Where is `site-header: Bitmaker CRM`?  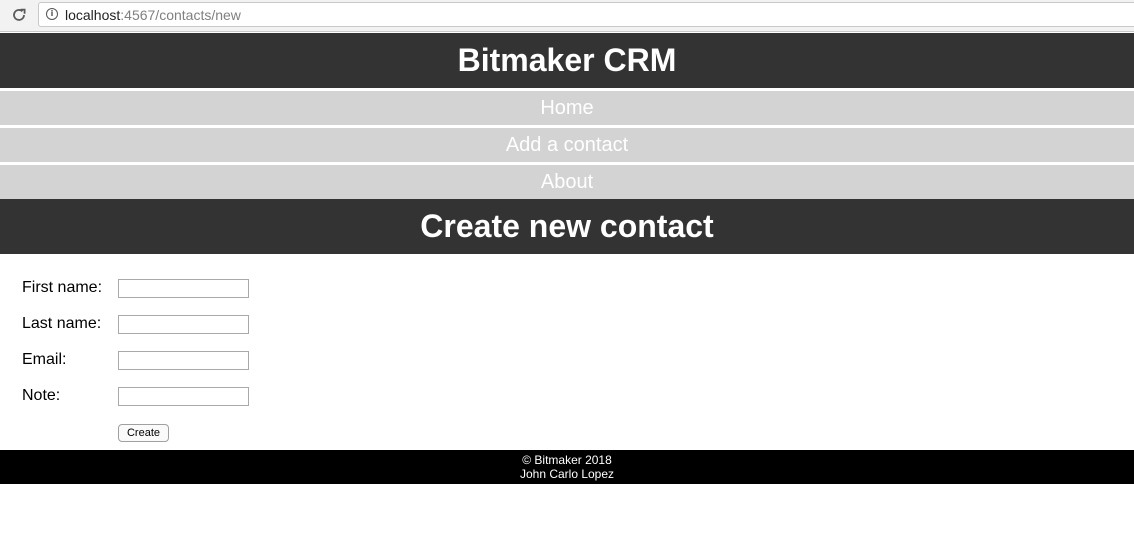
site-header: Bitmaker CRM is located at coordinates (567, 60).